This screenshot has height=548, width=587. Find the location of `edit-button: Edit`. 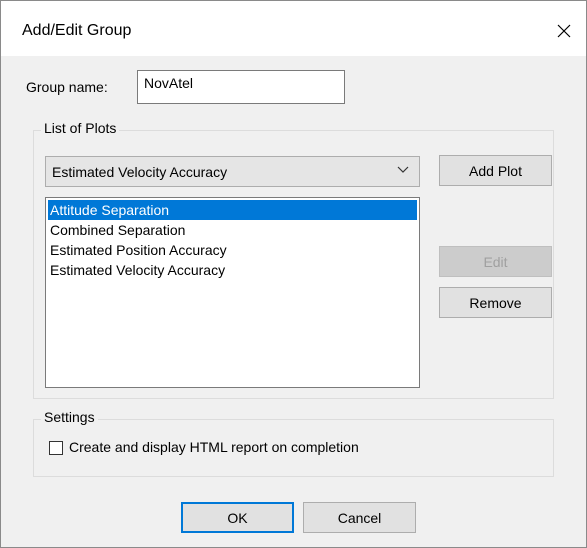

edit-button: Edit is located at coordinates (495, 261).